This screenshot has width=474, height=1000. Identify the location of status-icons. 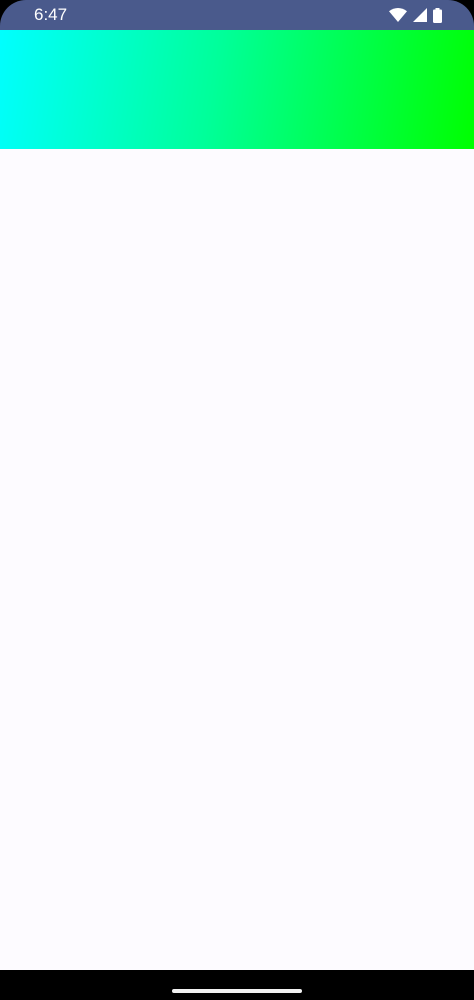
(415, 15).